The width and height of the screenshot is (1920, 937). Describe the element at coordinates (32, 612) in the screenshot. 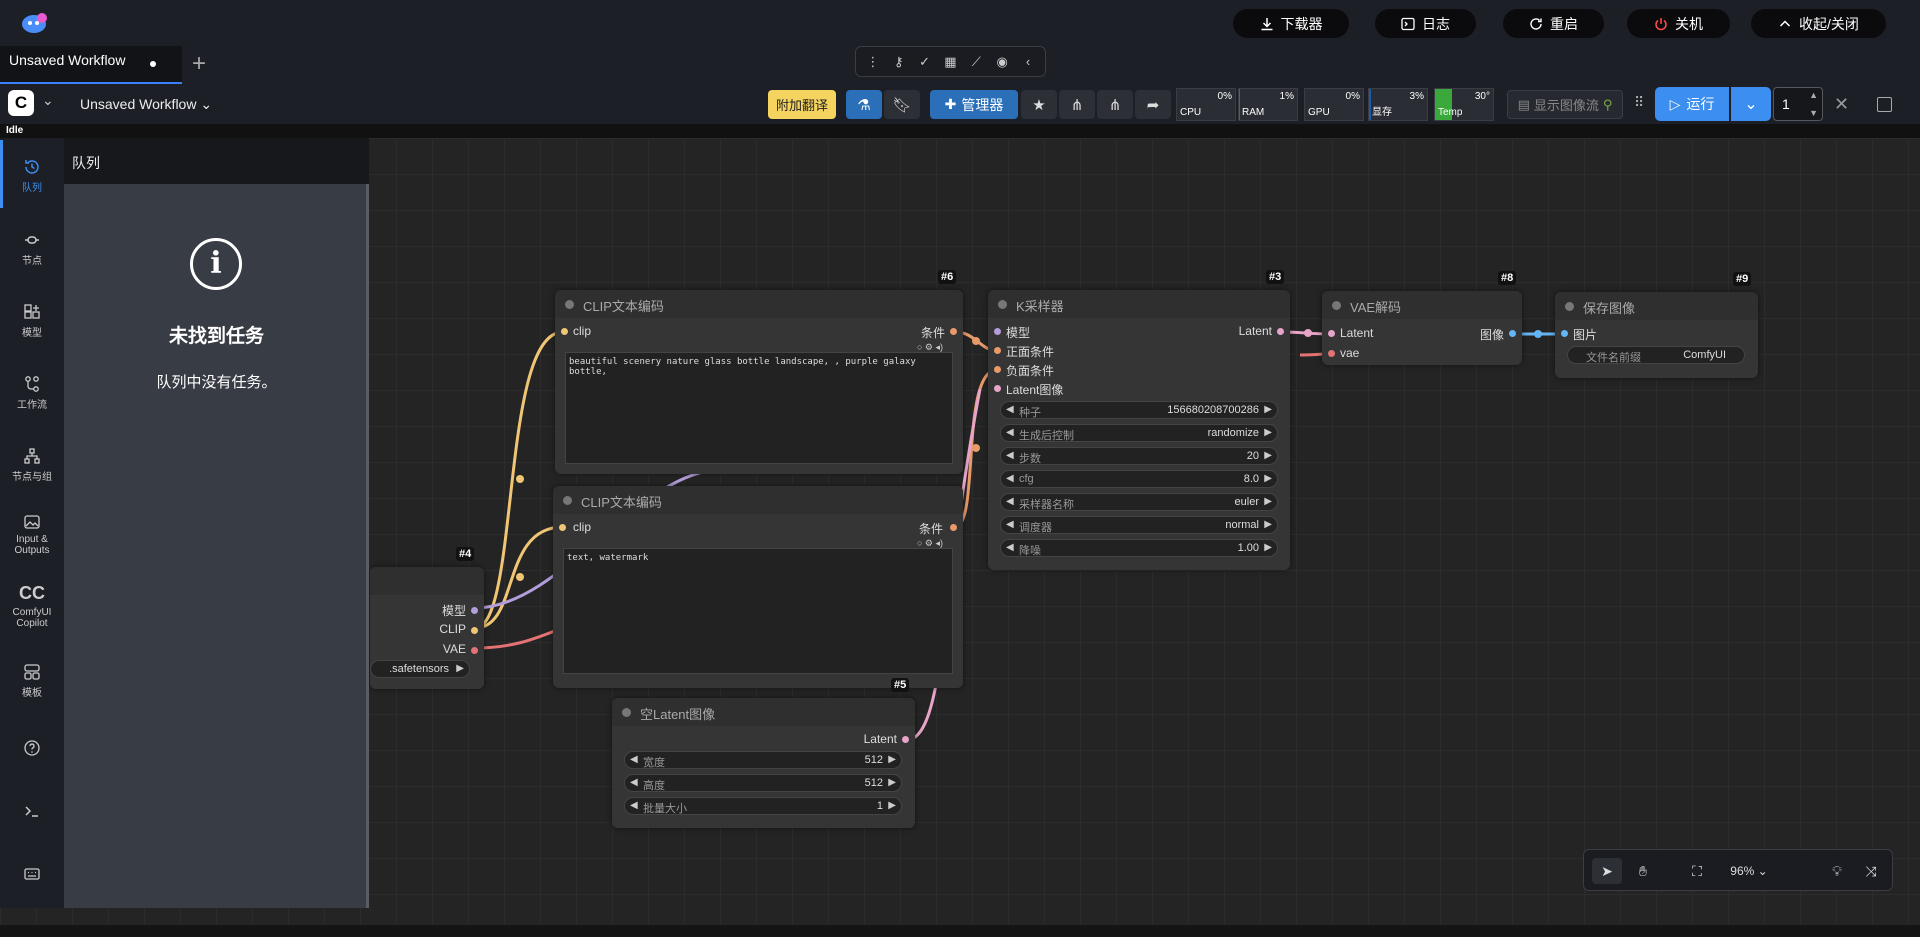

I see `sidebar-item-label: ComfyUI` at that location.